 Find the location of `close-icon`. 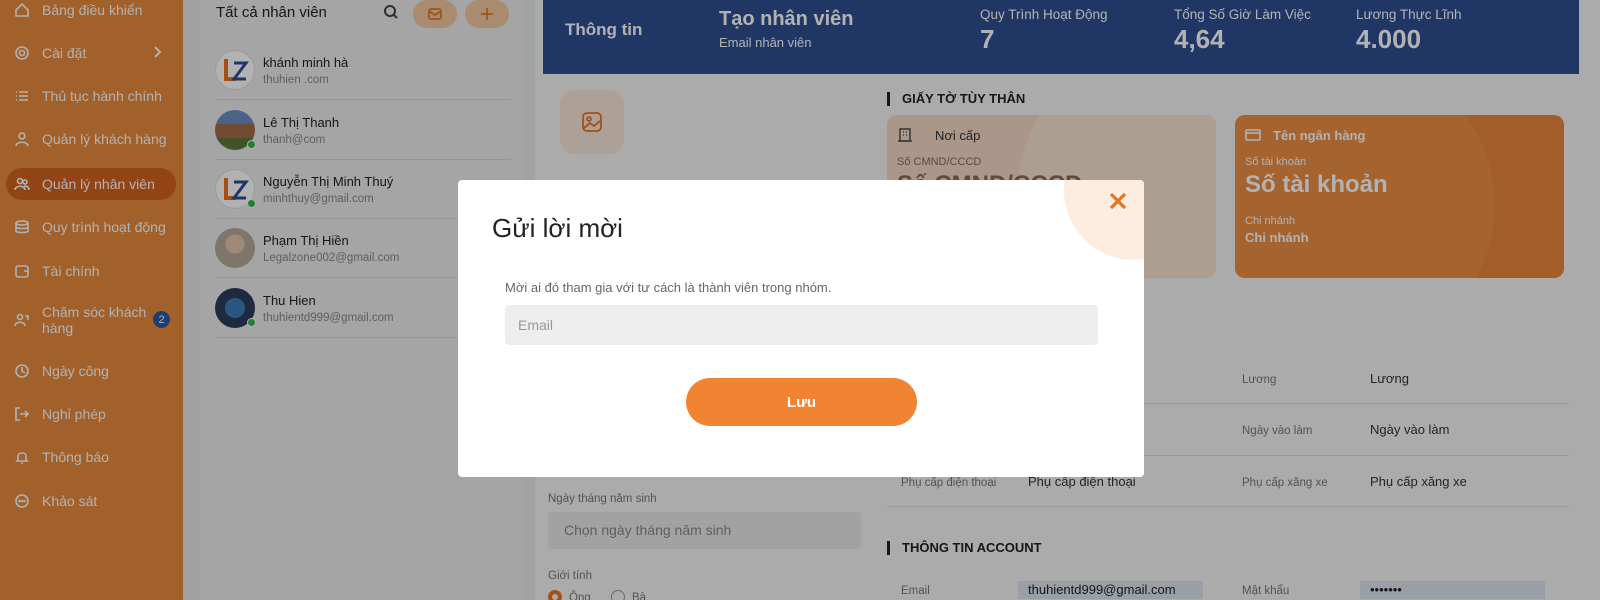

close-icon is located at coordinates (1119, 202).